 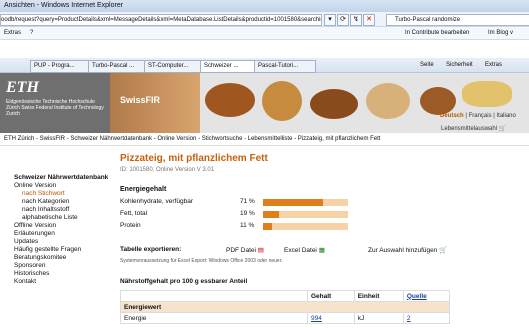 What do you see at coordinates (63, 186) in the screenshot?
I see `sidebar-item-online-version: Online Version` at bounding box center [63, 186].